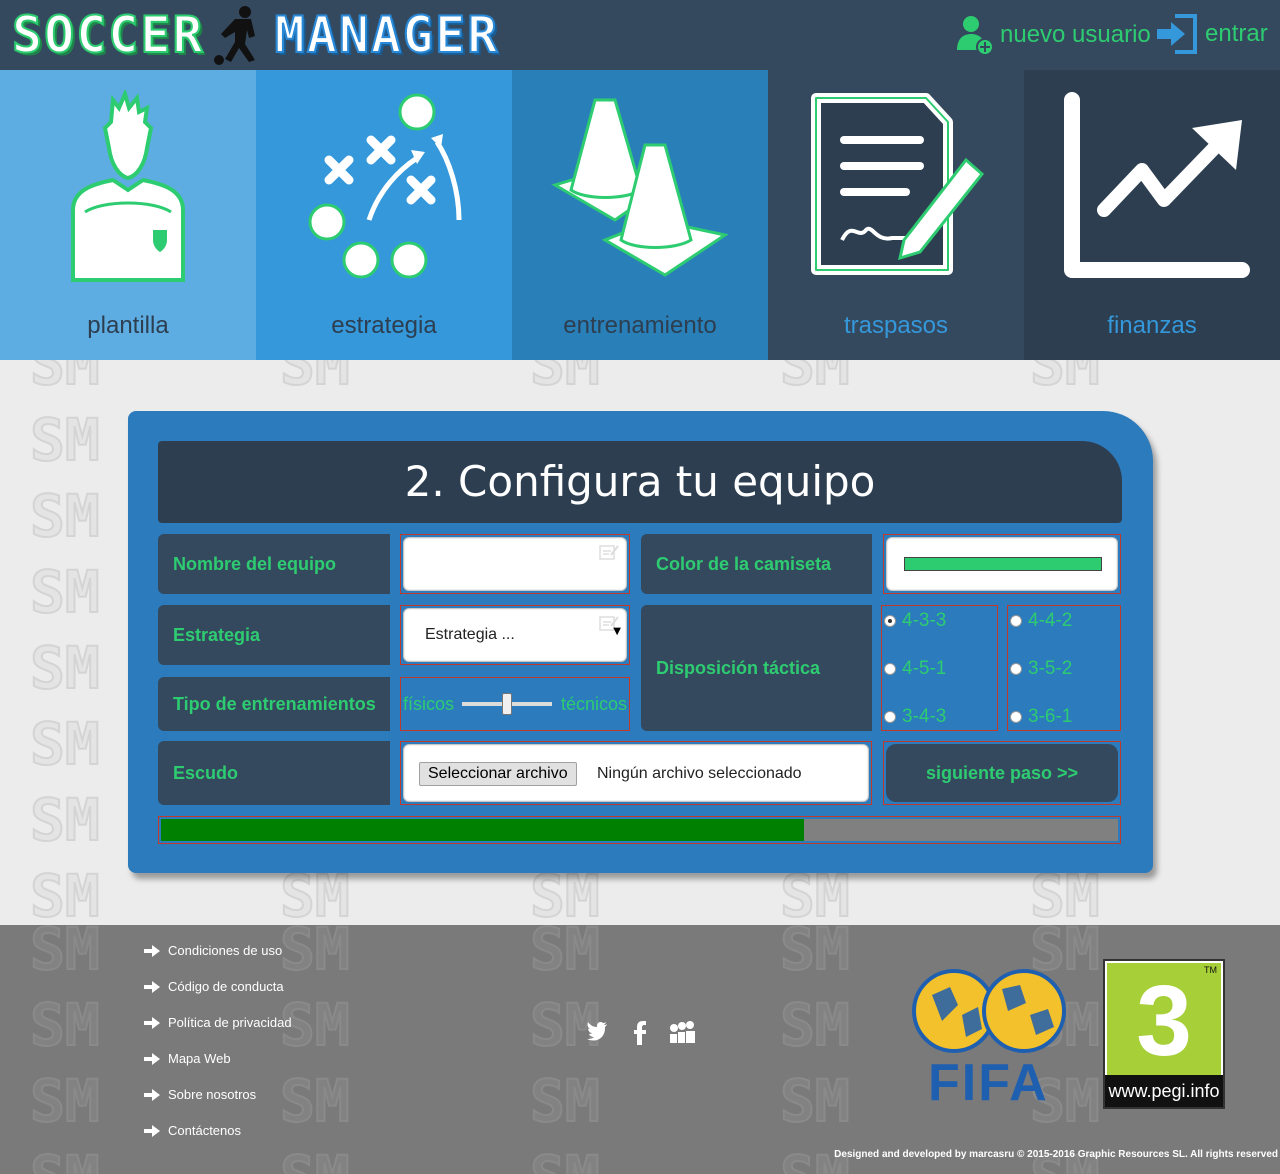 The height and width of the screenshot is (1174, 1280). What do you see at coordinates (1164, 1021) in the screenshot?
I see `pegi-number: 3` at bounding box center [1164, 1021].